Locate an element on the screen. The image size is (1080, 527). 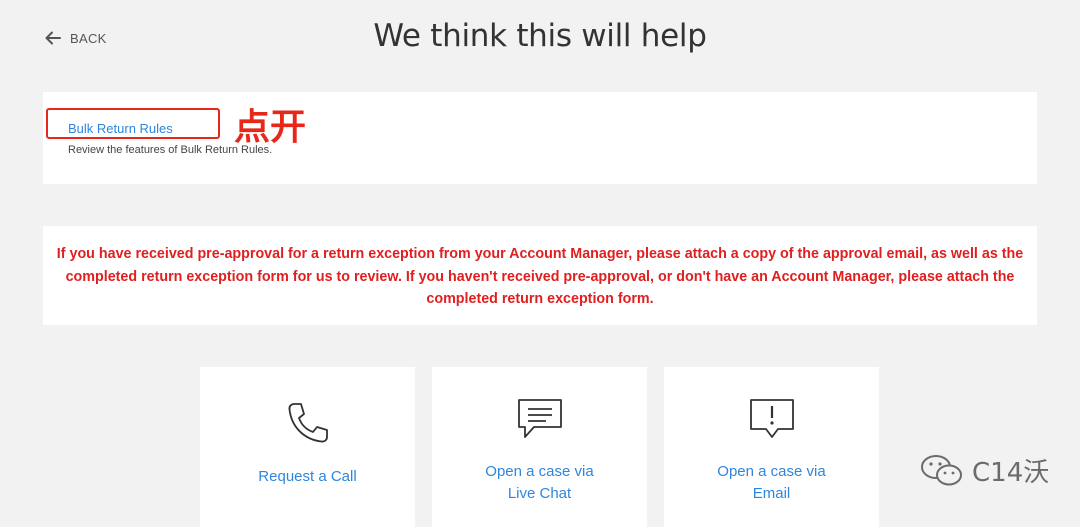
live-chat-label-line2: Live Chat is located at coordinates (539, 493).